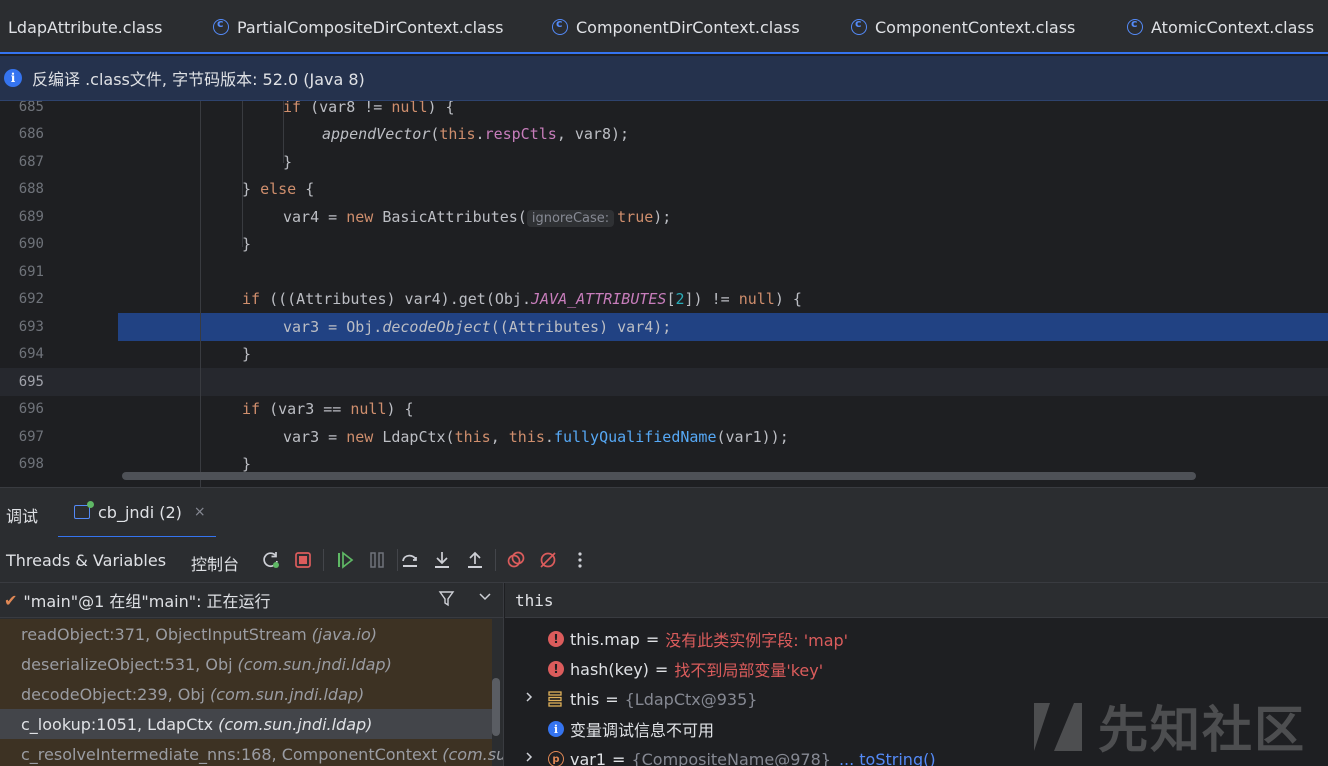 This screenshot has width=1328, height=766. What do you see at coordinates (1058, 727) in the screenshot?
I see `watermark-logo-icon` at bounding box center [1058, 727].